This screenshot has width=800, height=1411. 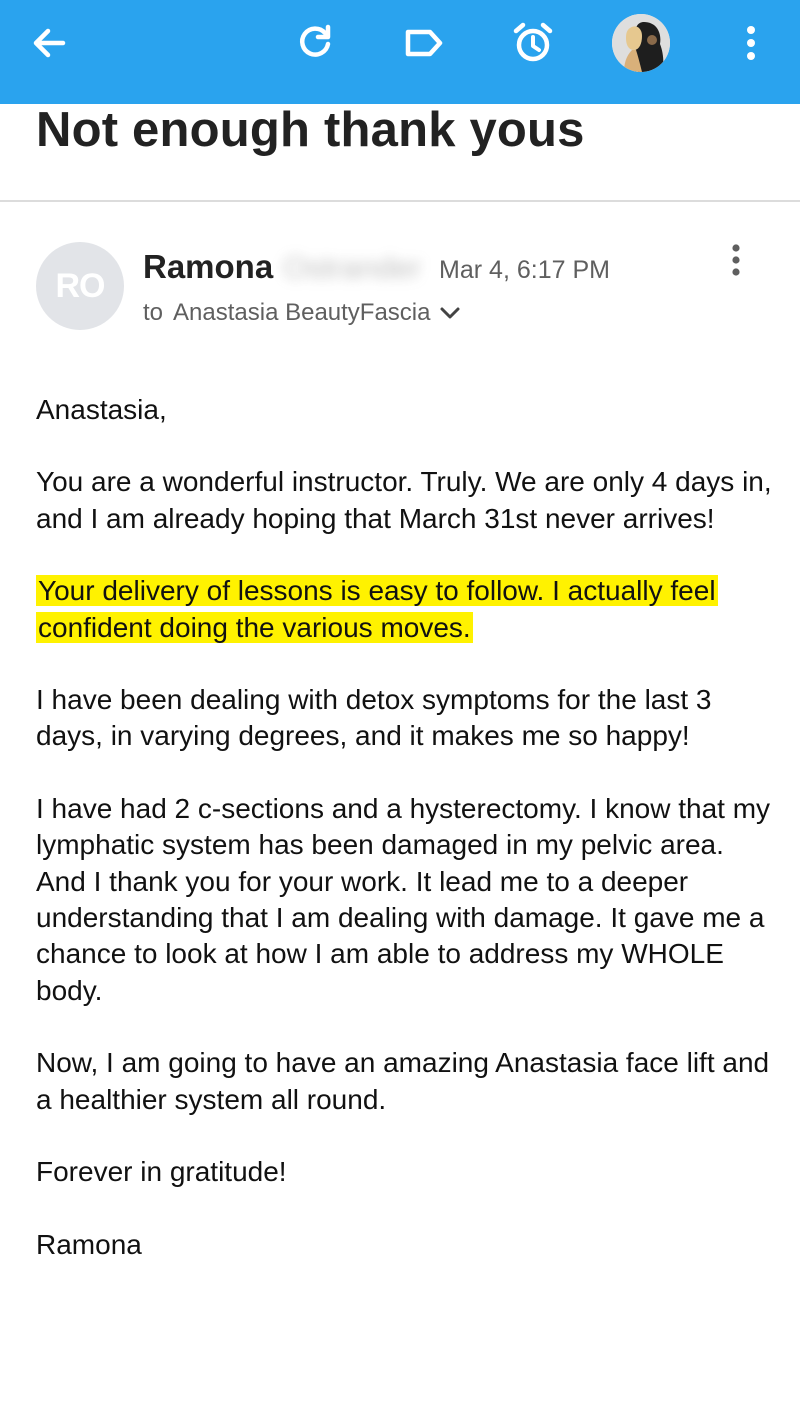 I want to click on subject-divider, so click(x=400, y=201).